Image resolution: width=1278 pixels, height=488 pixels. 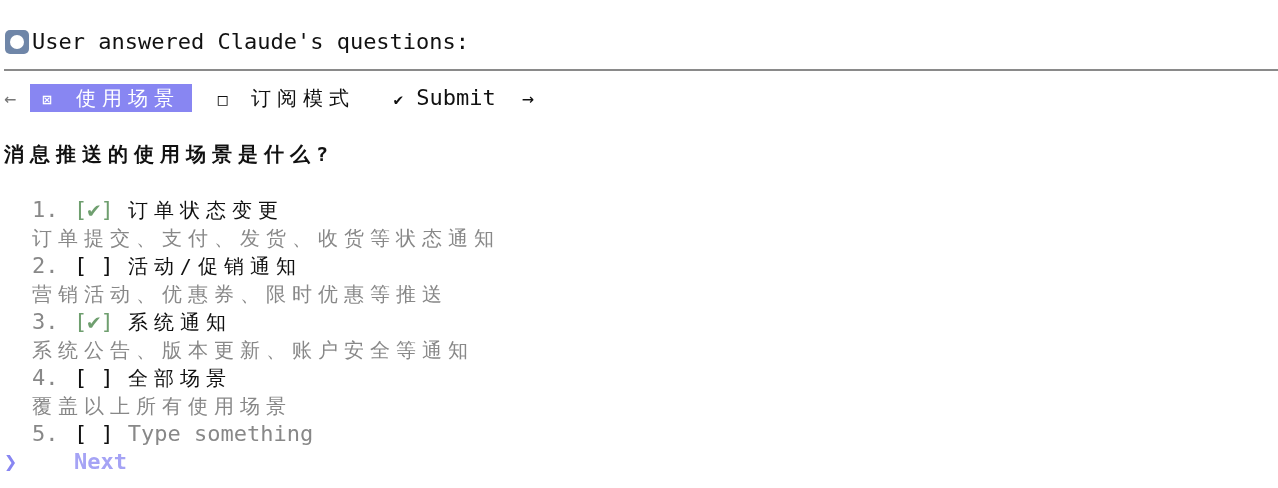 I want to click on tab: ✔ Submit, so click(x=444, y=98).